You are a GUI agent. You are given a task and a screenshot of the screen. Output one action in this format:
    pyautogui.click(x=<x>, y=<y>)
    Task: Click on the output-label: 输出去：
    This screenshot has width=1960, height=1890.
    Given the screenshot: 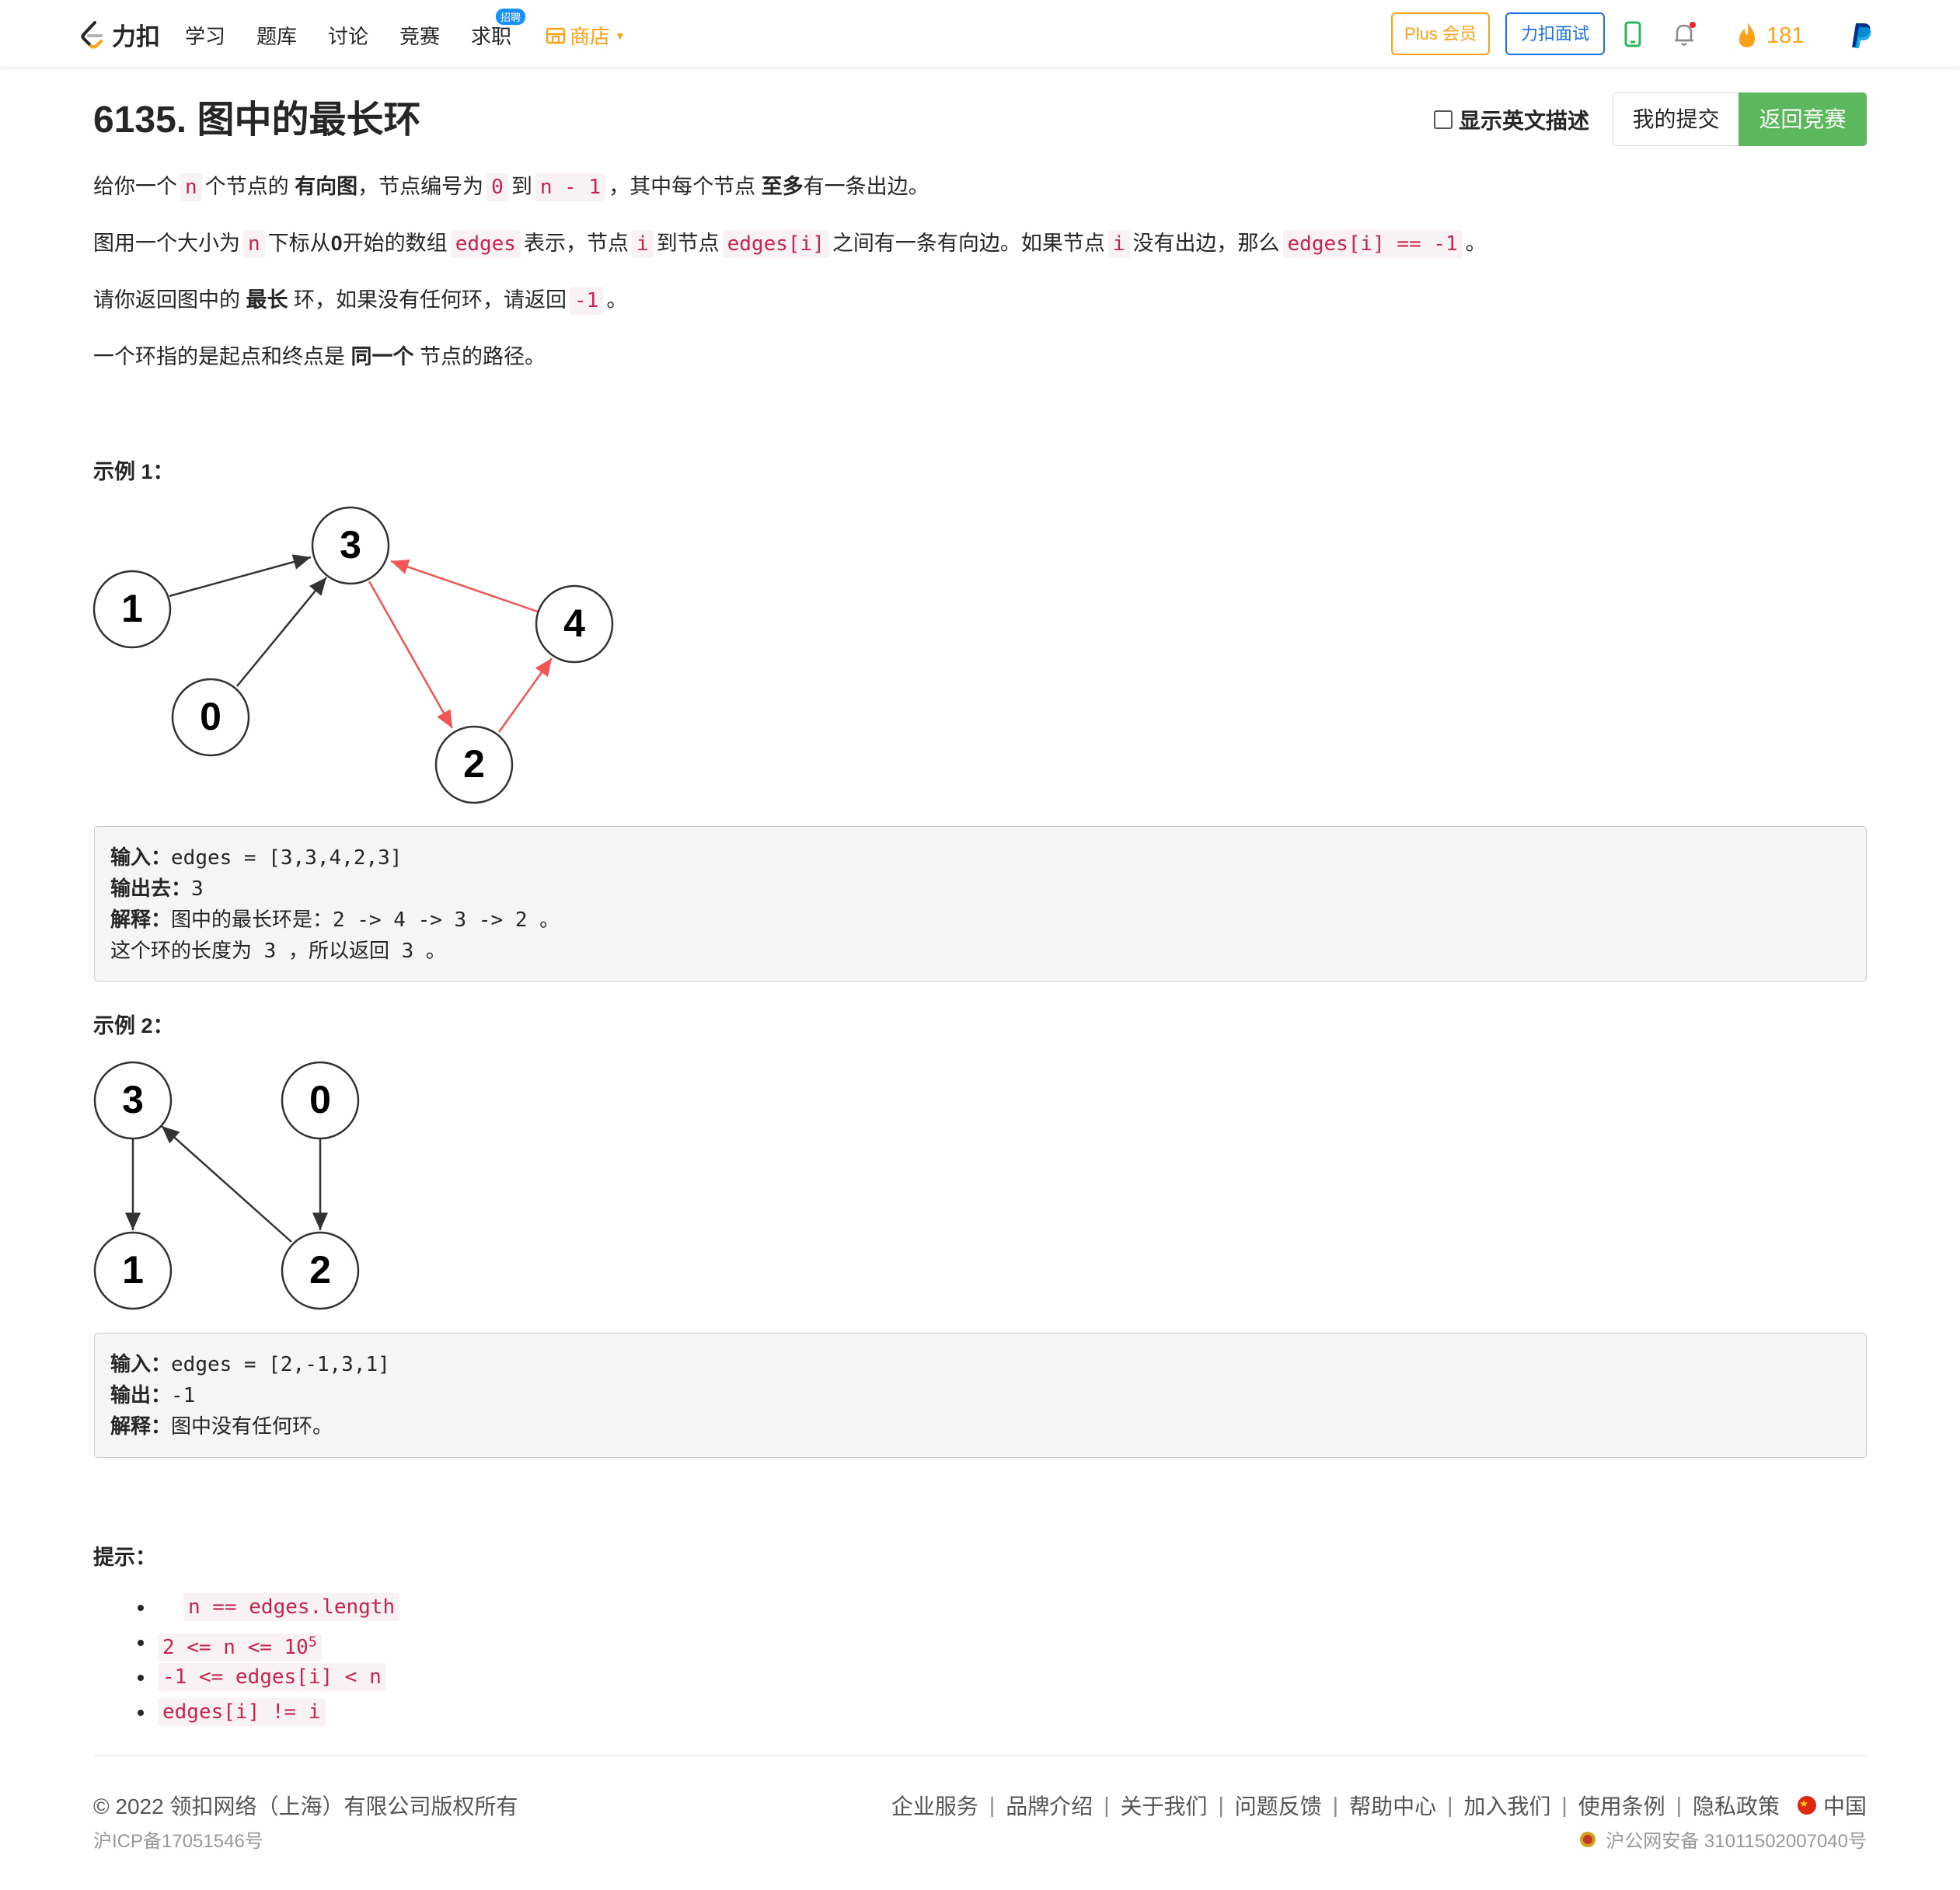 What is the action you would take?
    pyautogui.click(x=151, y=889)
    